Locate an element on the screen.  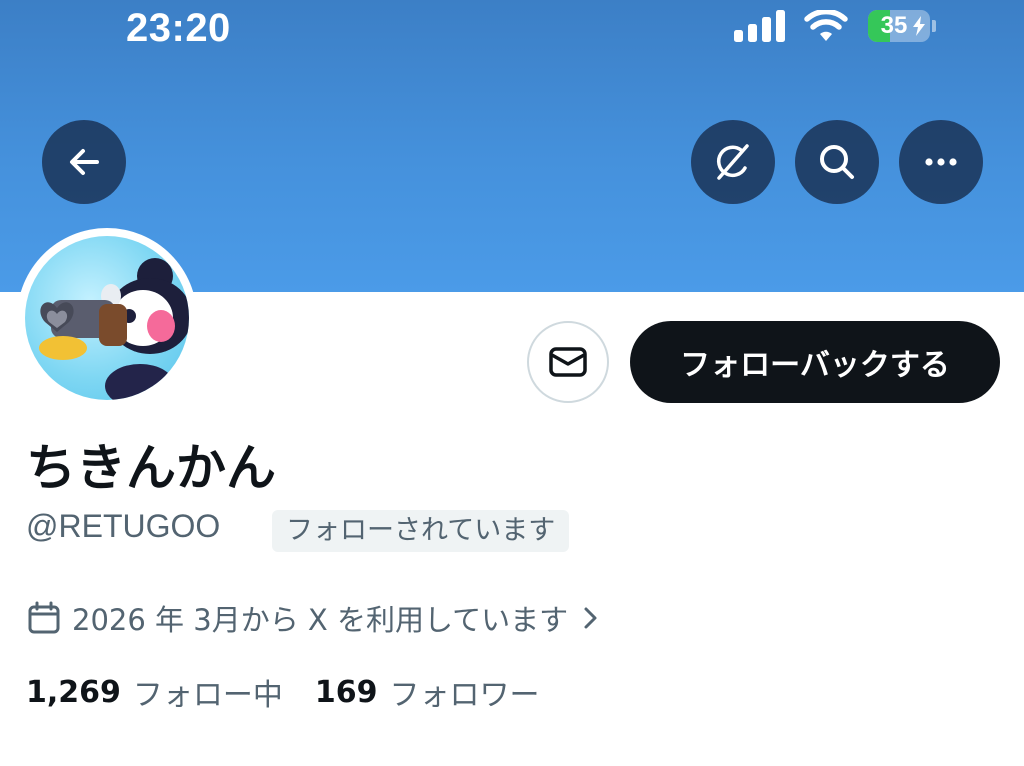
followers-stat: 169 フォロワー is located at coordinates (427, 692).